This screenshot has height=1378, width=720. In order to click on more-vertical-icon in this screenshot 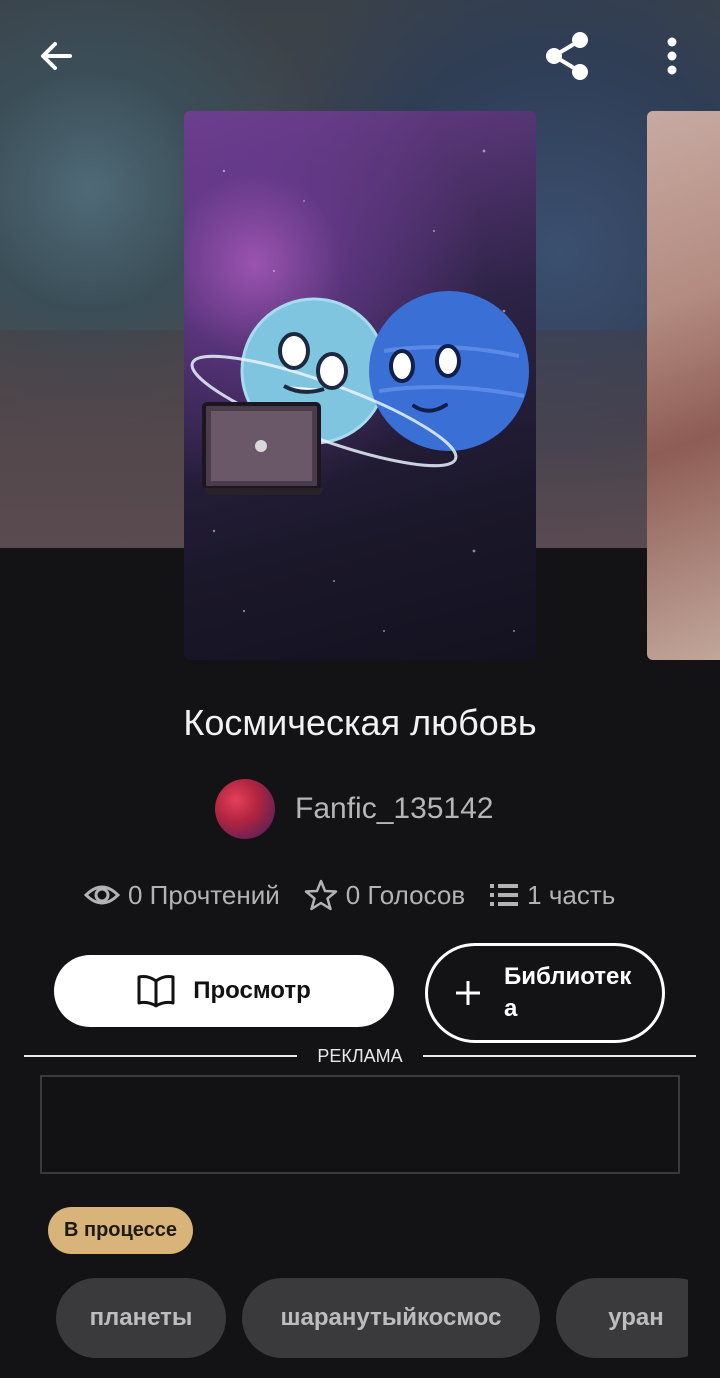, I will do `click(672, 56)`.